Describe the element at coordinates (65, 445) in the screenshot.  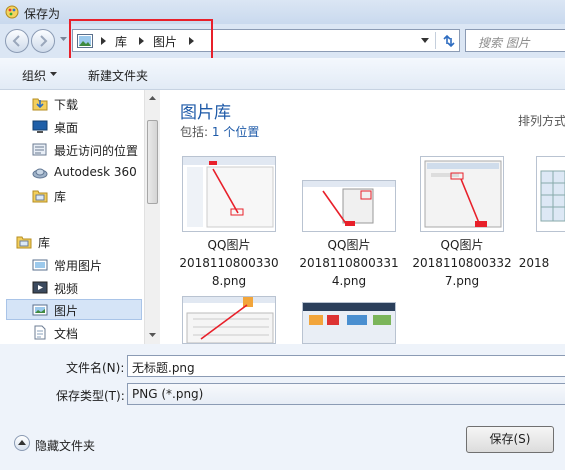
I see `hide-folders-label: 隐藏文件夹` at that location.